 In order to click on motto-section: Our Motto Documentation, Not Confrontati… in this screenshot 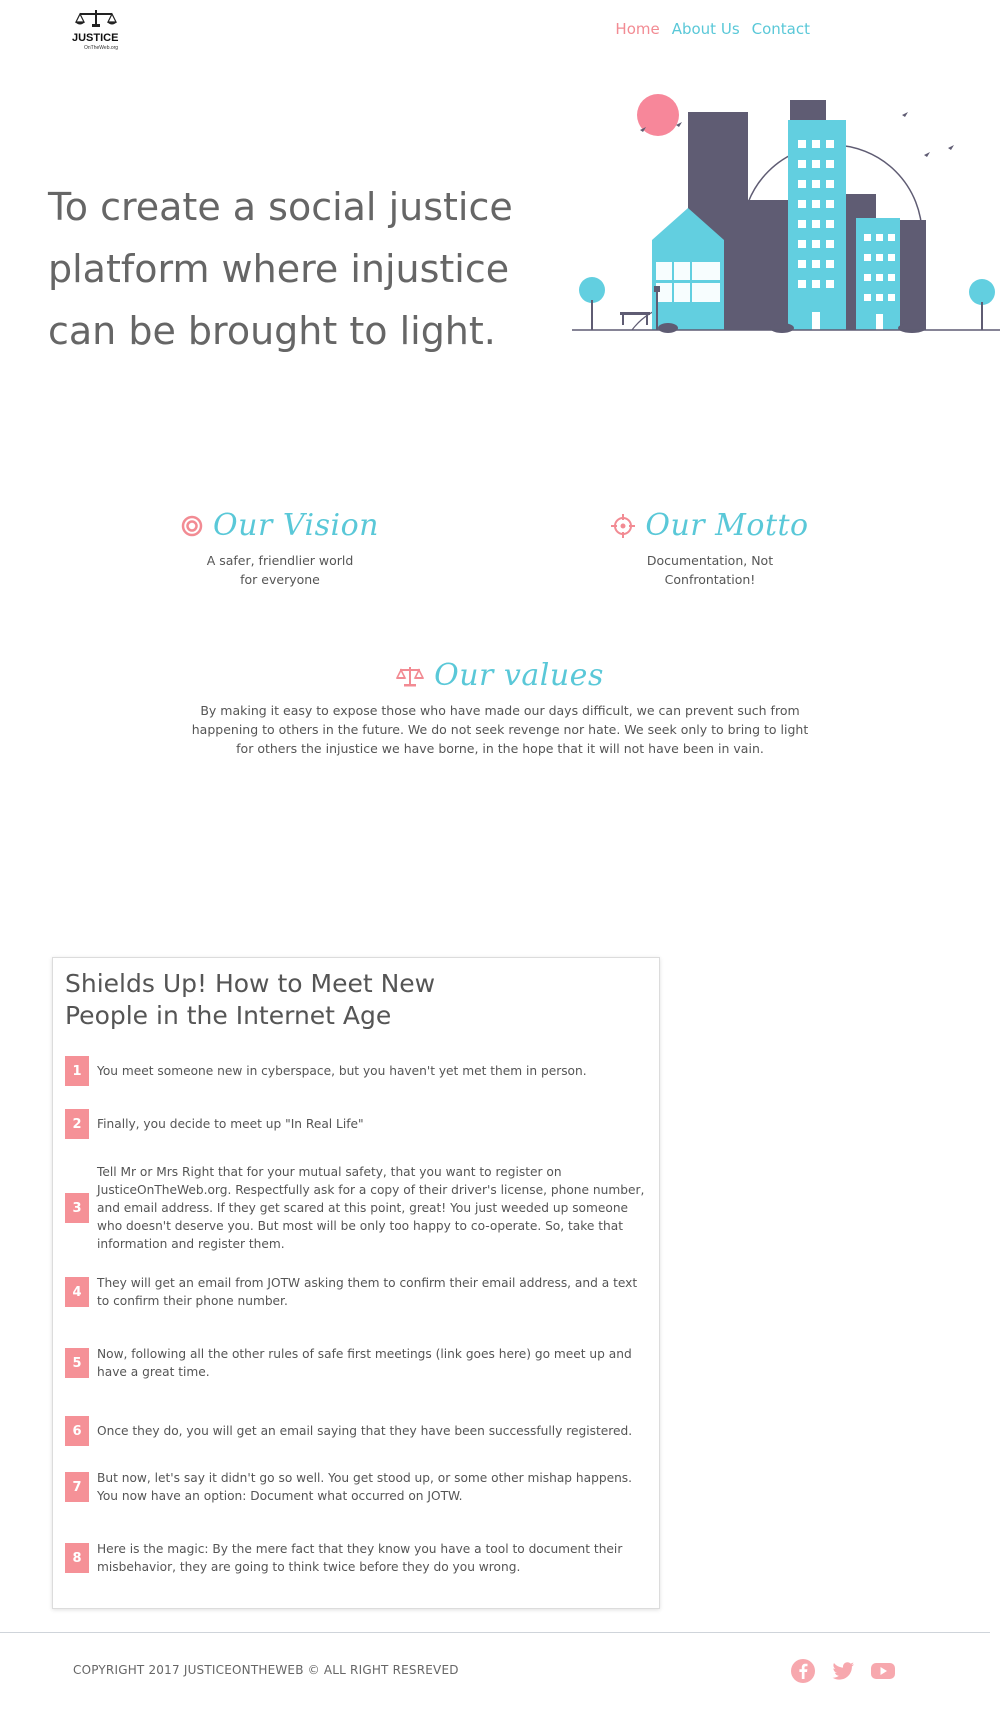, I will do `click(710, 548)`.